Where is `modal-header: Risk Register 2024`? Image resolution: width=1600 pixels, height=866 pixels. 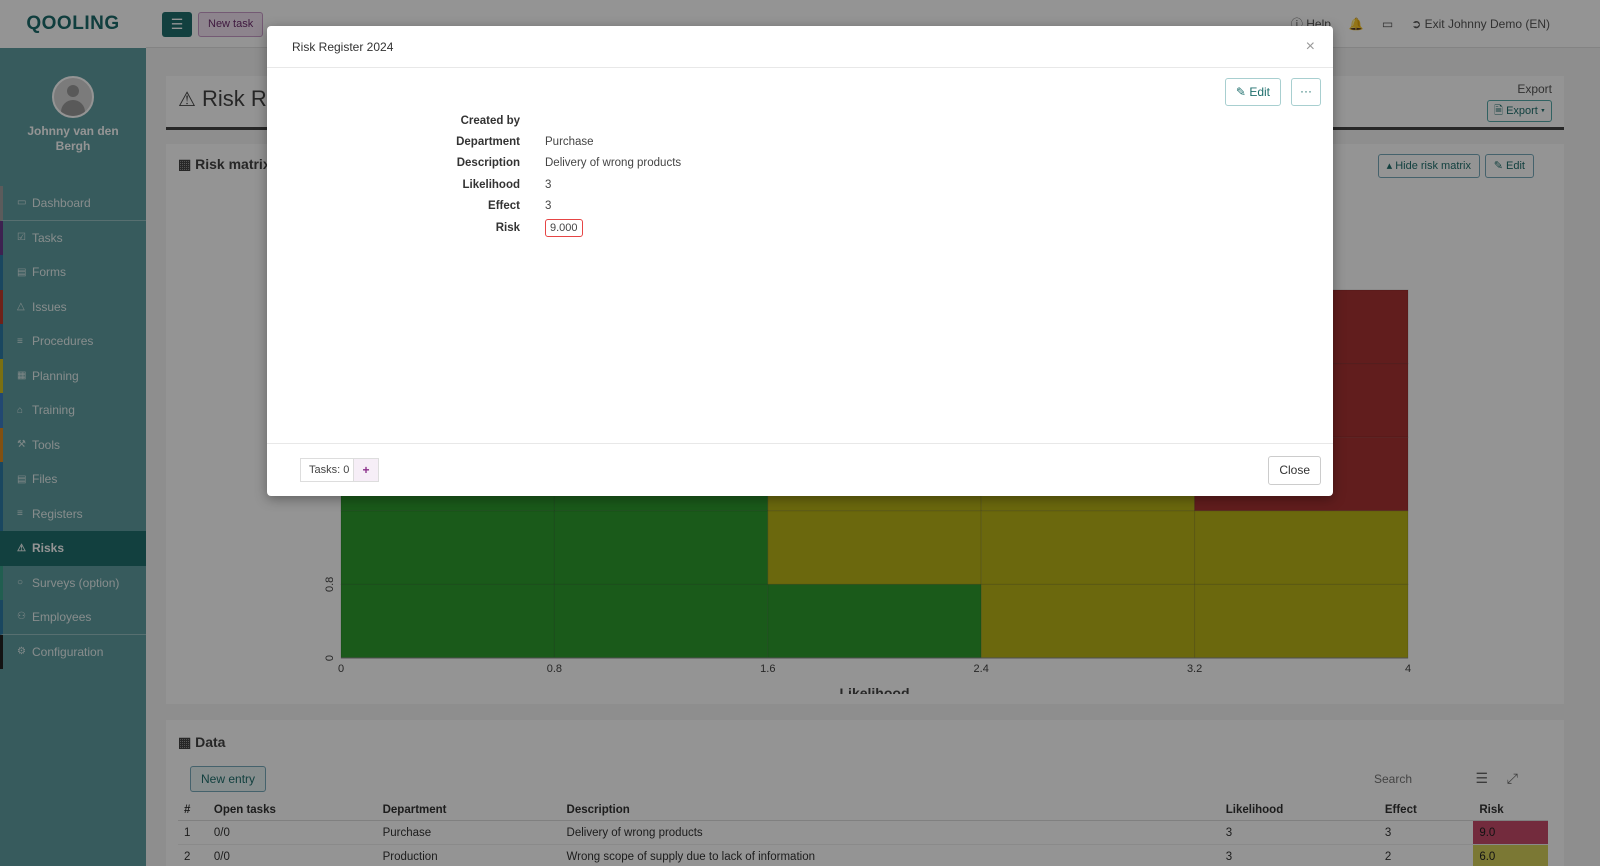
modal-header: Risk Register 2024 is located at coordinates (800, 47).